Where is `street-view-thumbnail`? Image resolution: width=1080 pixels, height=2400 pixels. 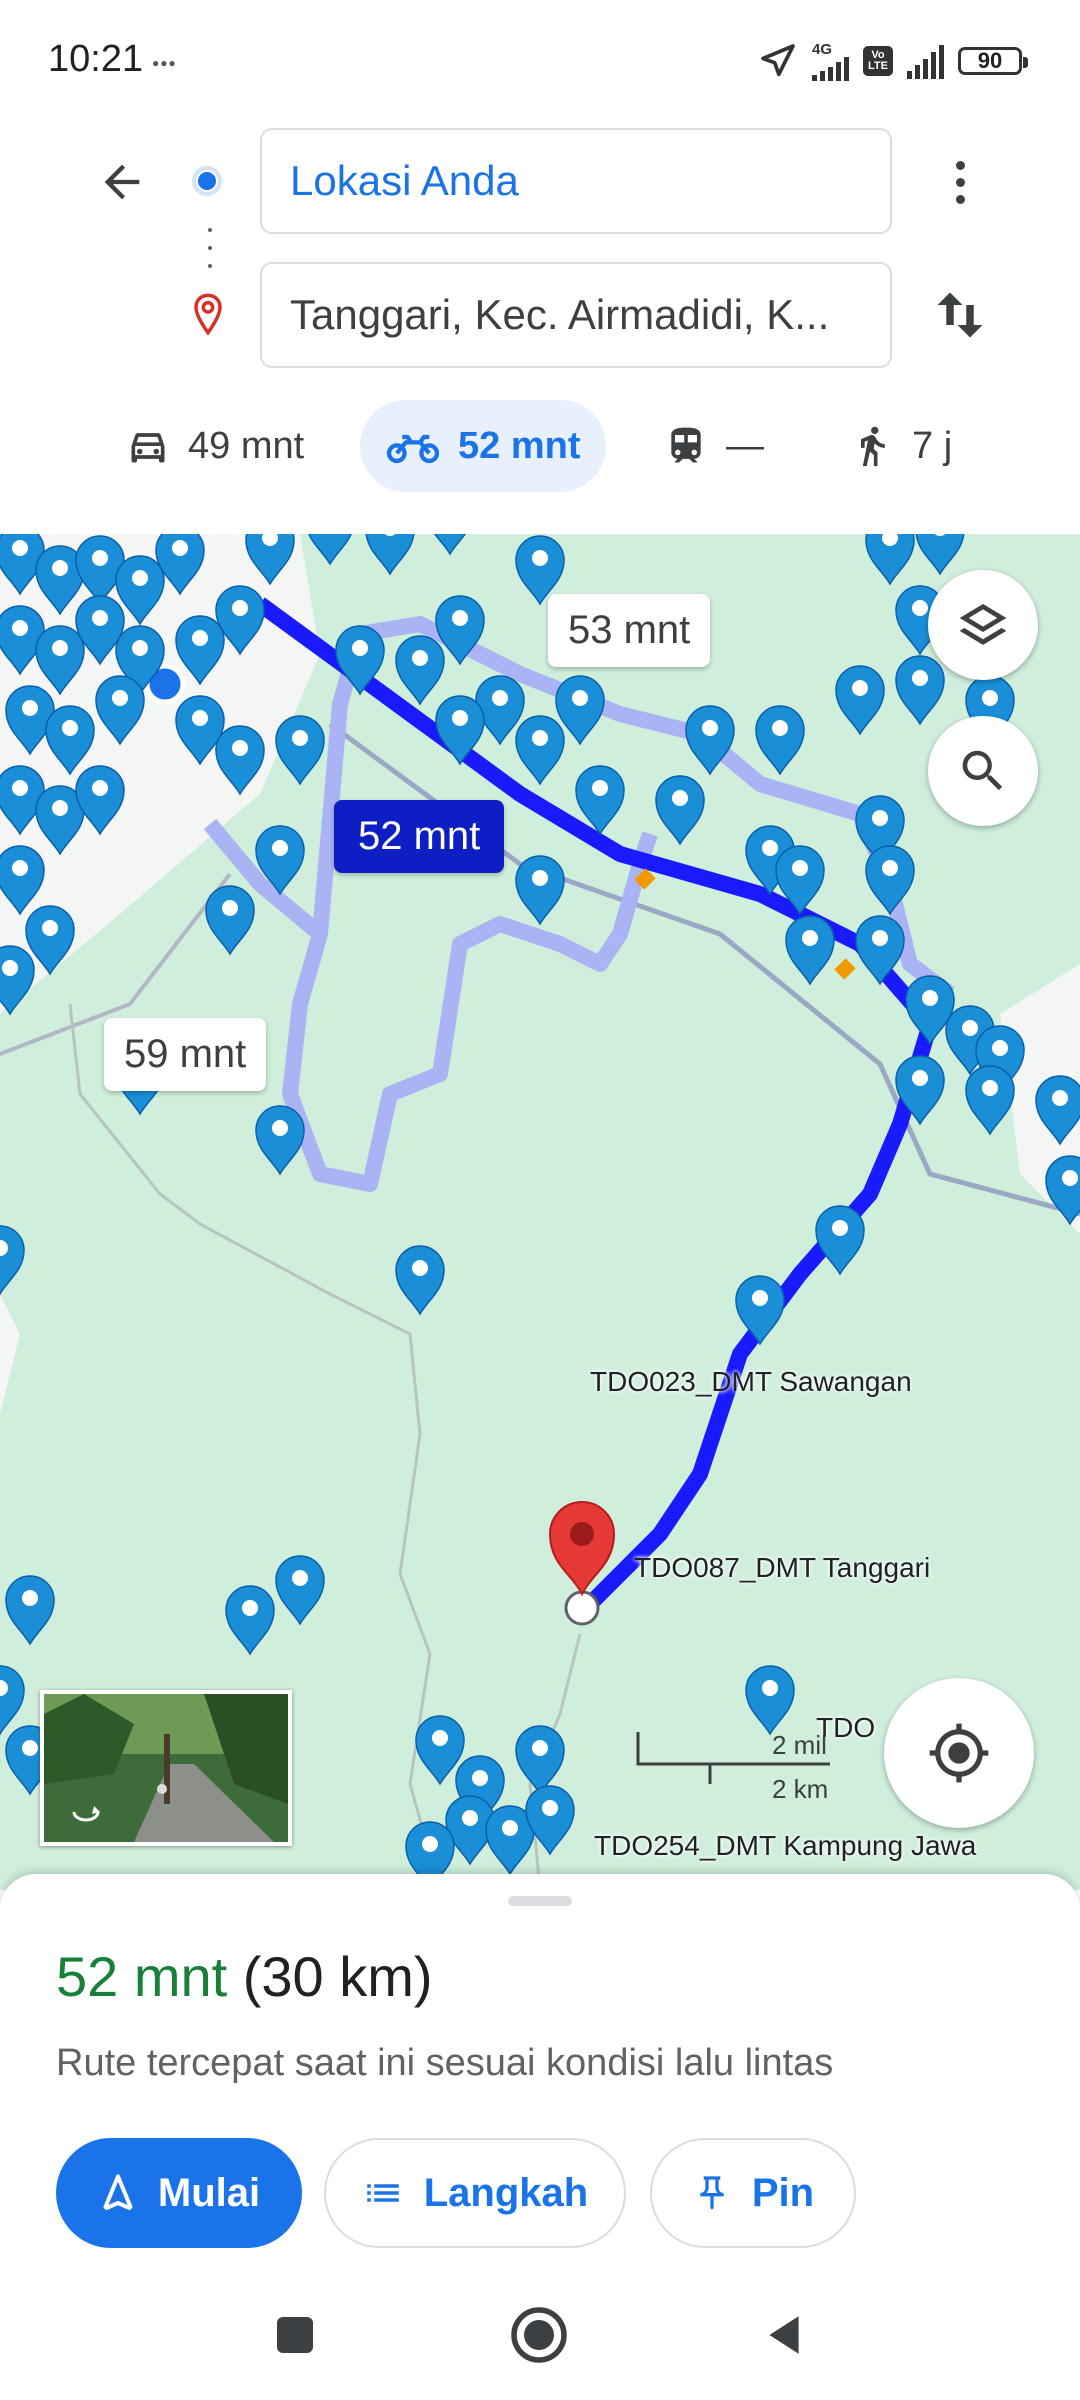
street-view-thumbnail is located at coordinates (166, 1768).